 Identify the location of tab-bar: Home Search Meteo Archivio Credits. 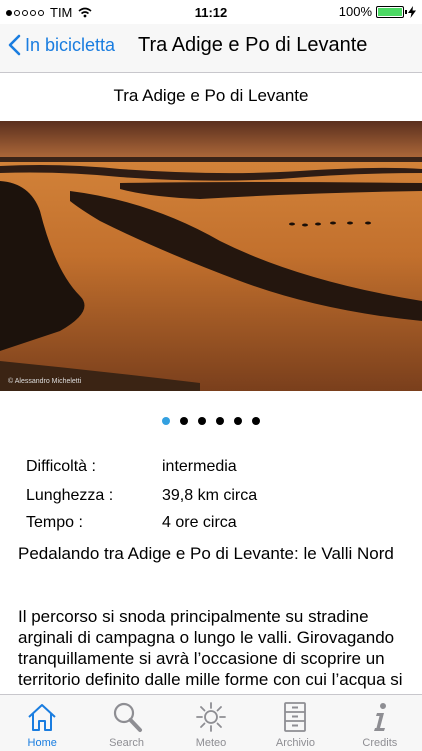
(211, 722).